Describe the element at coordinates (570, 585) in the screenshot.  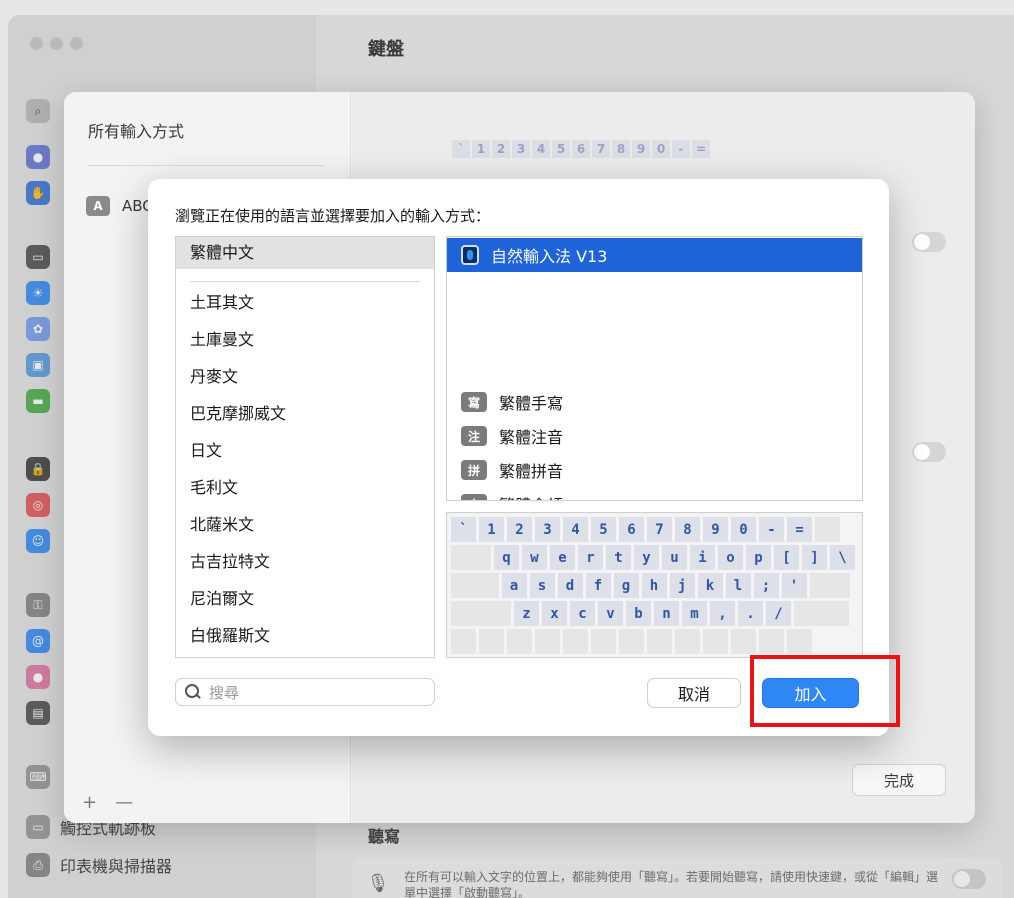
I see `keyboard-key: d` at that location.